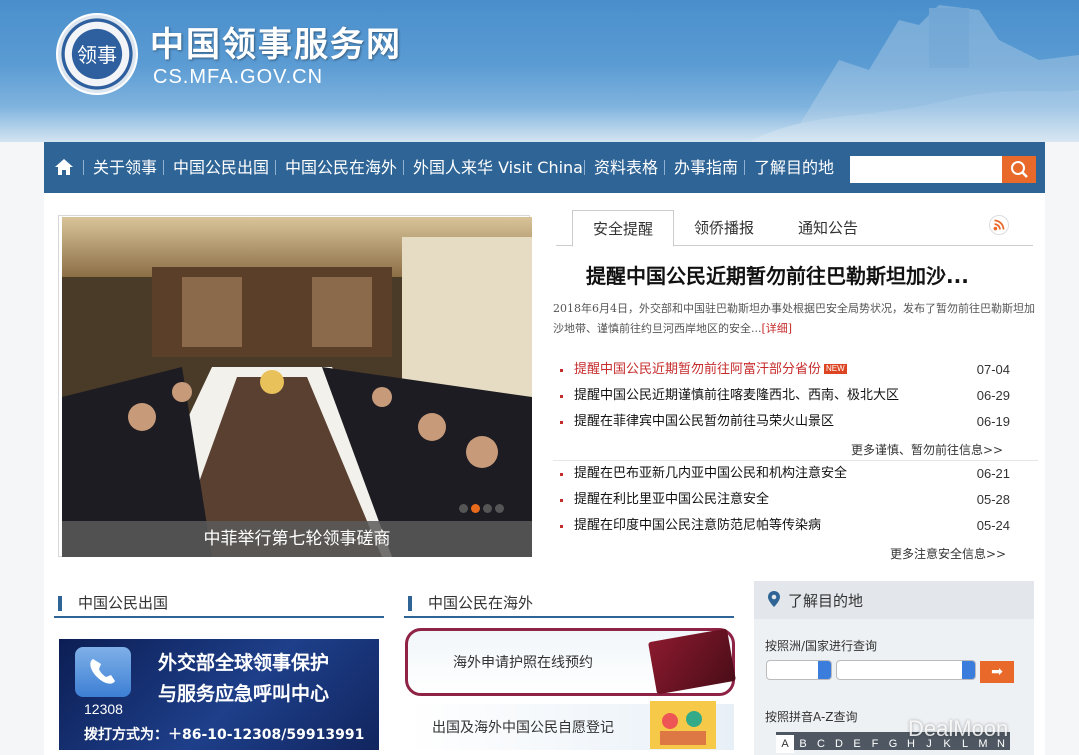 The width and height of the screenshot is (1079, 755). Describe the element at coordinates (224, 735) in the screenshot. I see `hotline-dial-info: 拨打方式为：＋86-10-12308/59913991` at that location.